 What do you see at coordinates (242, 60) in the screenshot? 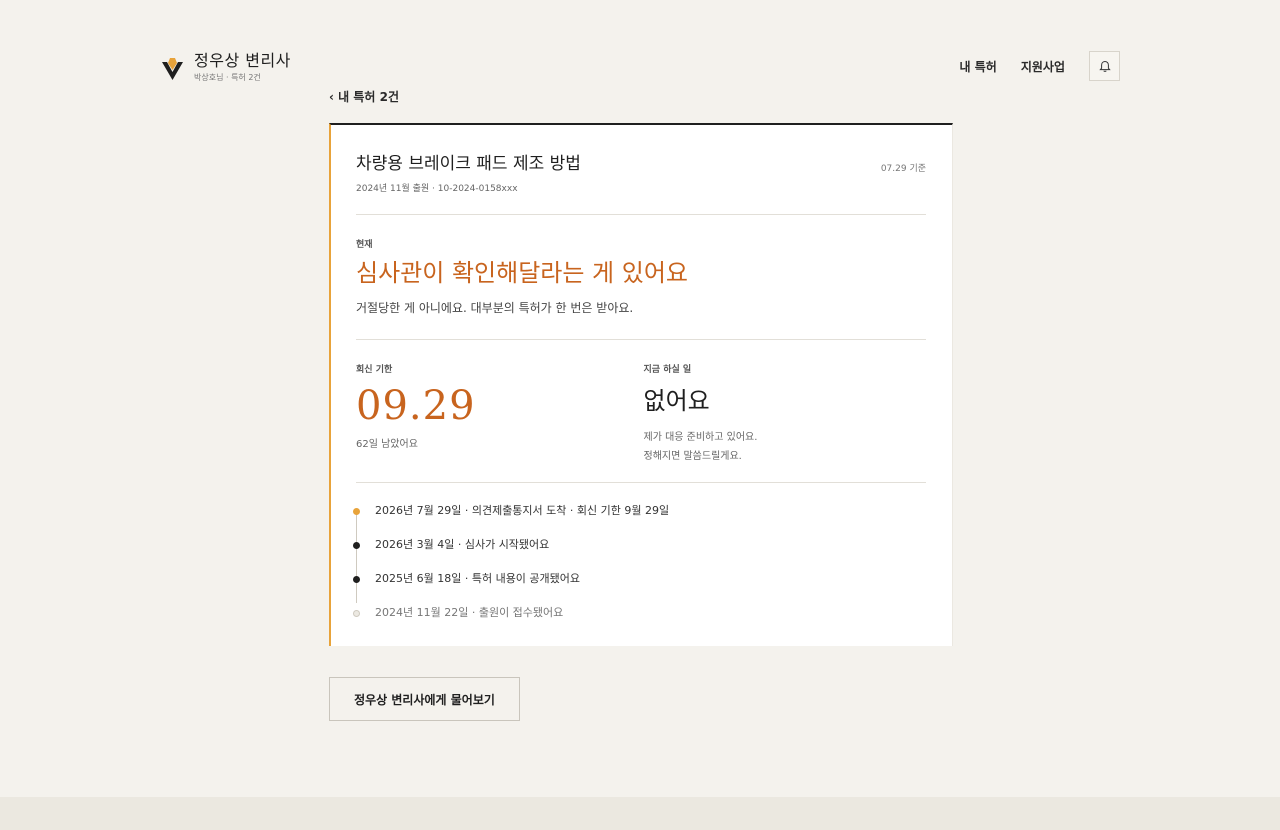
I see `brand-name: 정우상 변리사` at bounding box center [242, 60].